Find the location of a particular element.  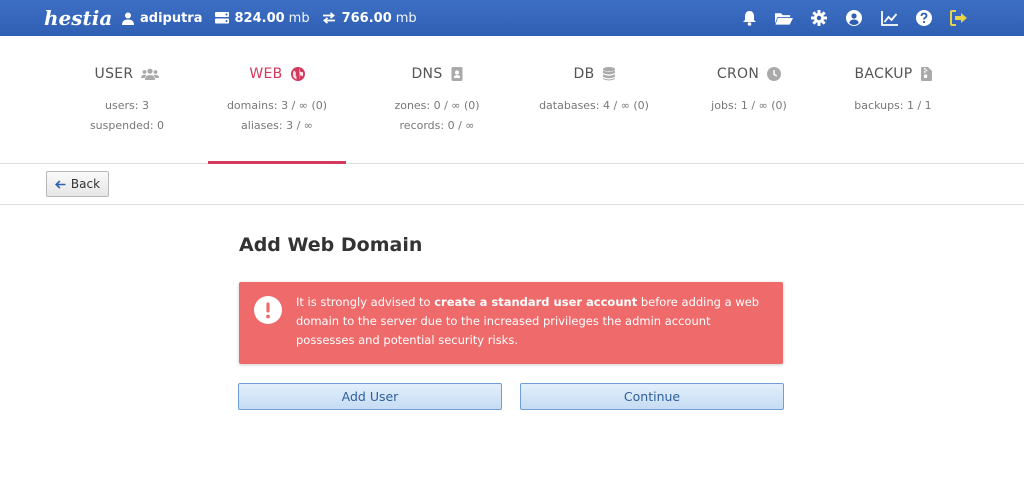

clock-icon is located at coordinates (774, 74).